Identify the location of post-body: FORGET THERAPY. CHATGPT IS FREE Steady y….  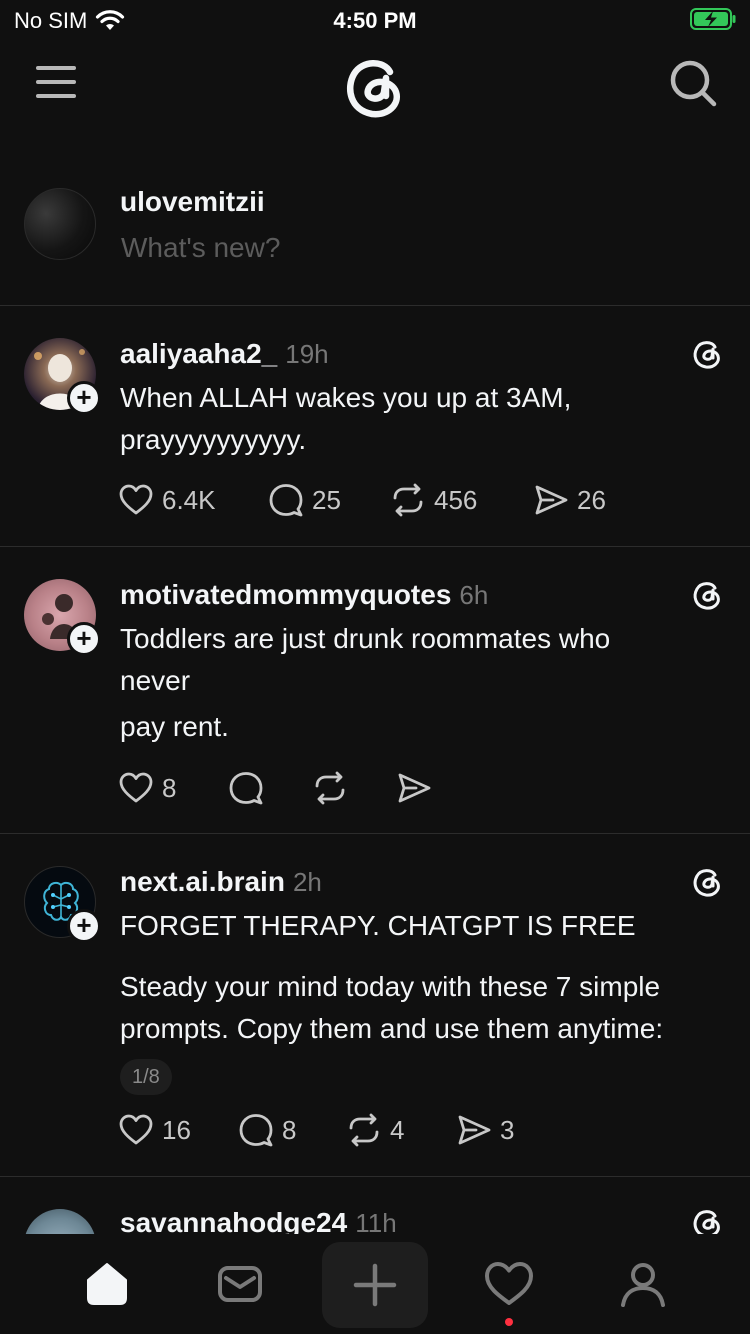
(425, 977).